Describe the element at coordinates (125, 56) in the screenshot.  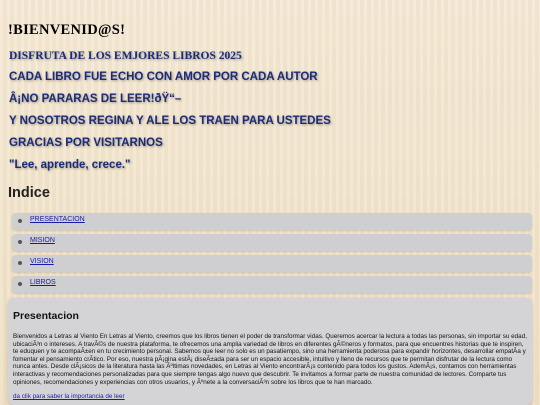
I see `tagline-best-books: DISFRUTA DE LOS EMJORES LIBROS 2025` at that location.